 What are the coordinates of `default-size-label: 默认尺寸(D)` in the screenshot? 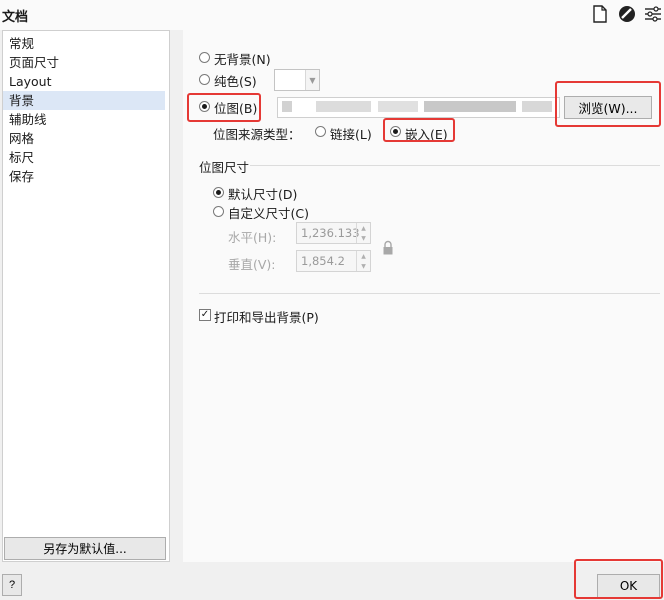 It's located at (263, 194).